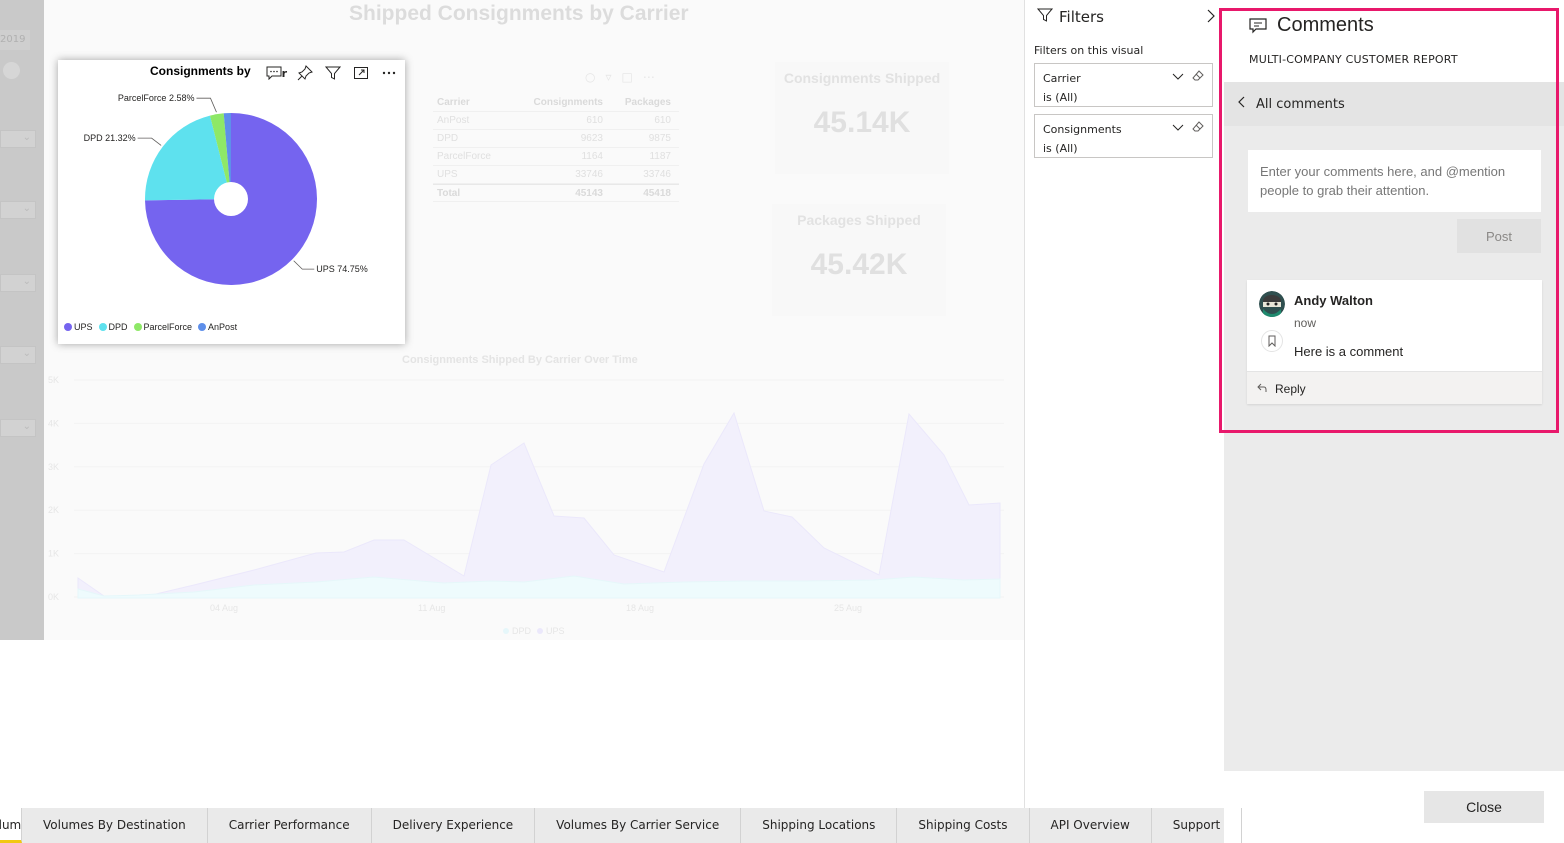 This screenshot has width=1564, height=843. Describe the element at coordinates (224, 608) in the screenshot. I see `x-tick-label: 04 Aug` at that location.